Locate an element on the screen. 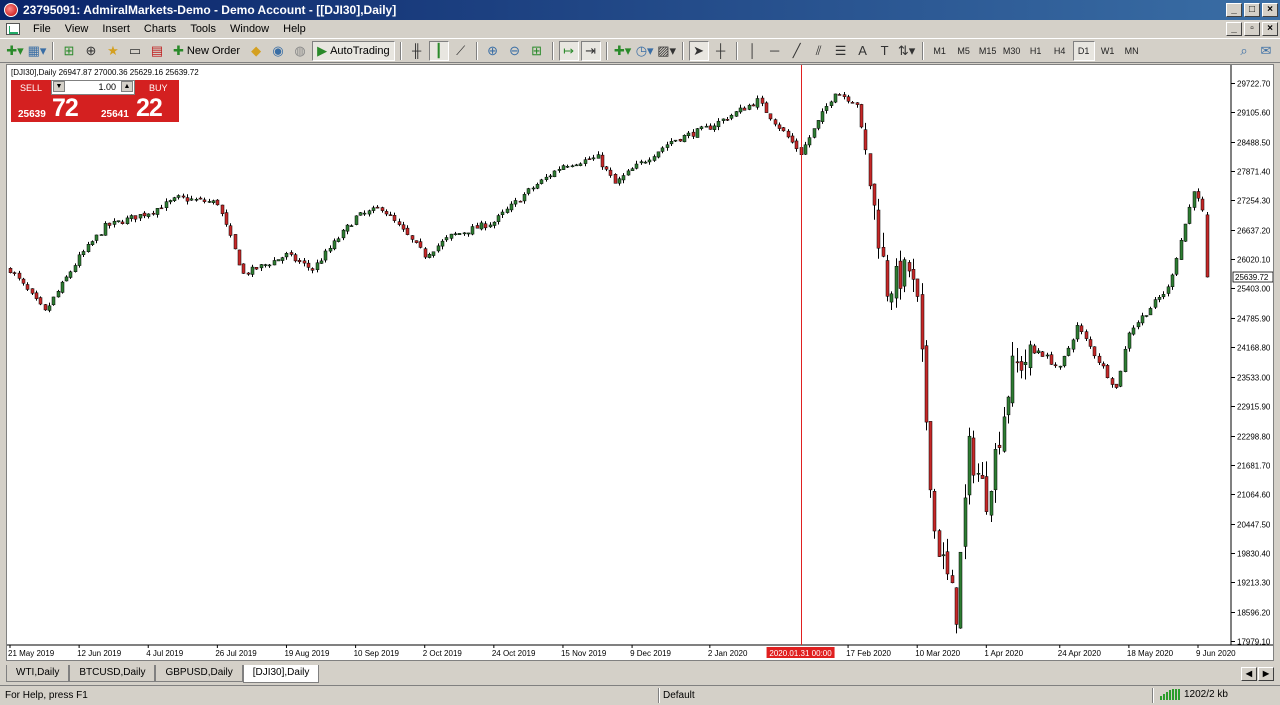 This screenshot has width=1280, height=705. navigator-icon: ★ is located at coordinates (113, 51).